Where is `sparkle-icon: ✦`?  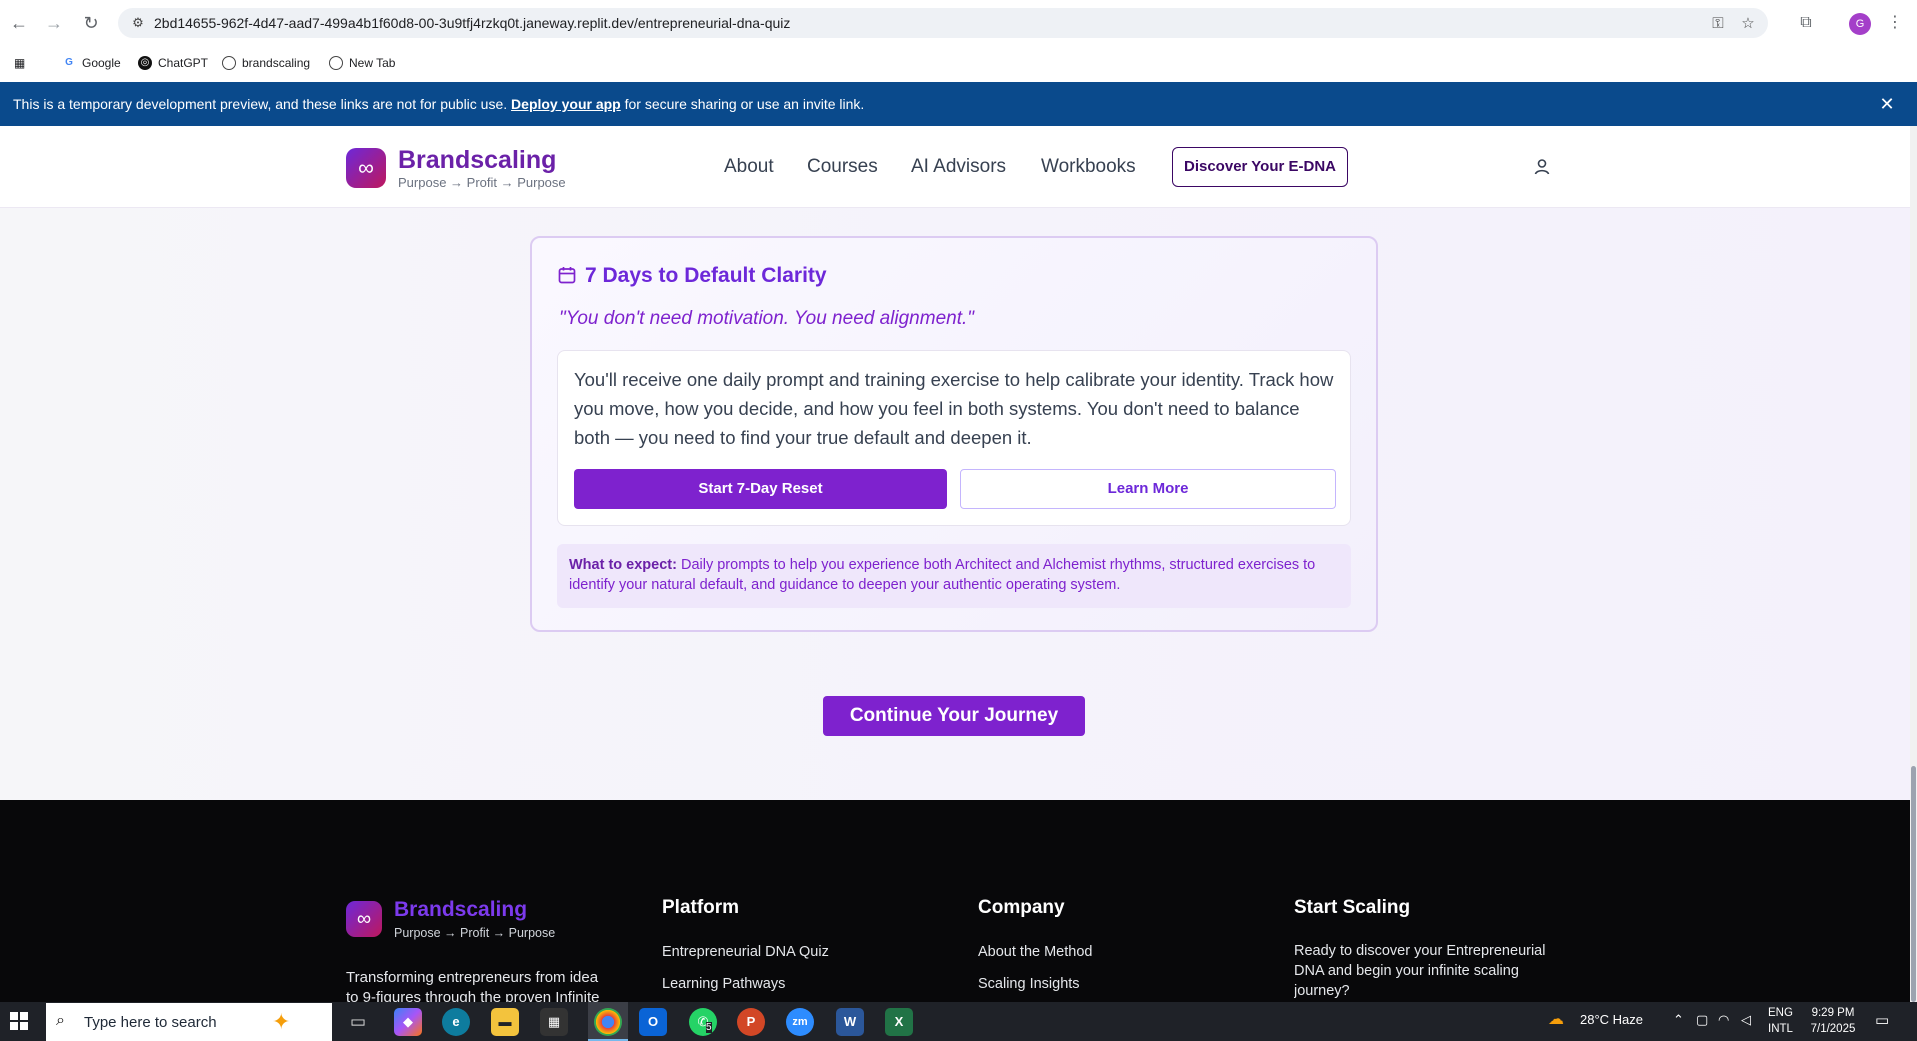 sparkle-icon: ✦ is located at coordinates (281, 1021).